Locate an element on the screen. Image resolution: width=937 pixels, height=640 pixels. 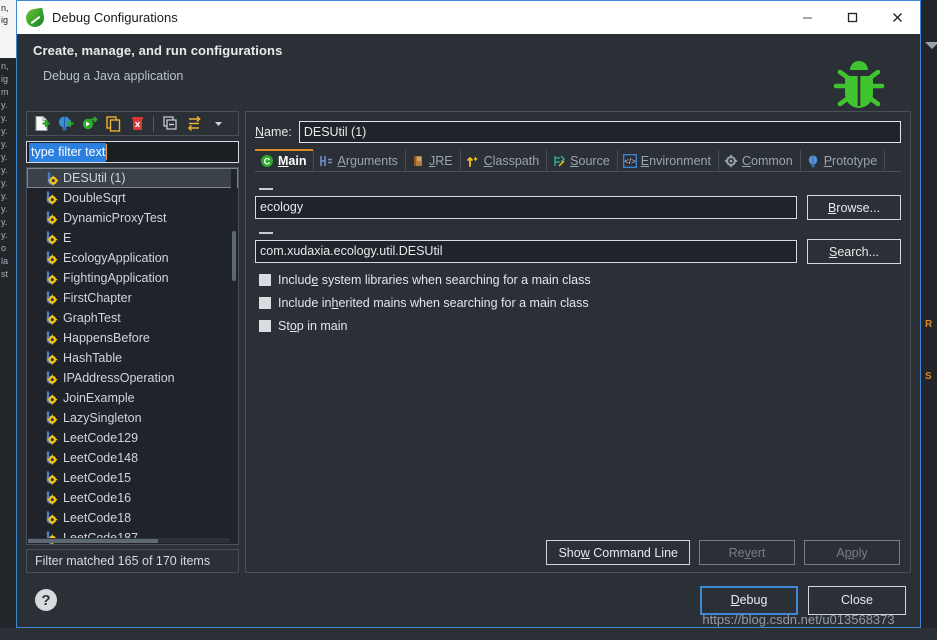
tree-item: HashTable is located at coordinates (132, 358).